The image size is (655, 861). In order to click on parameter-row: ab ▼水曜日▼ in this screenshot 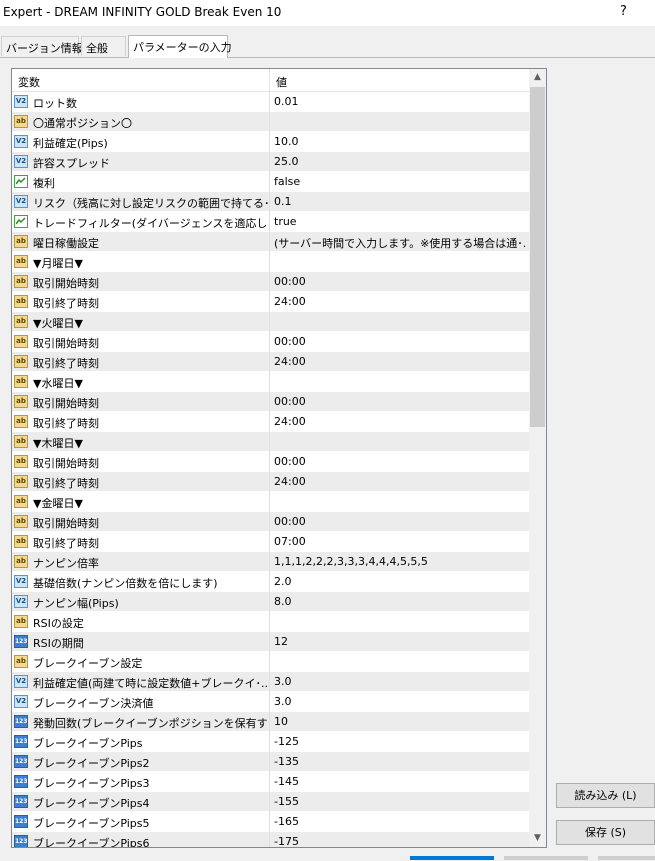, I will do `click(270, 382)`.